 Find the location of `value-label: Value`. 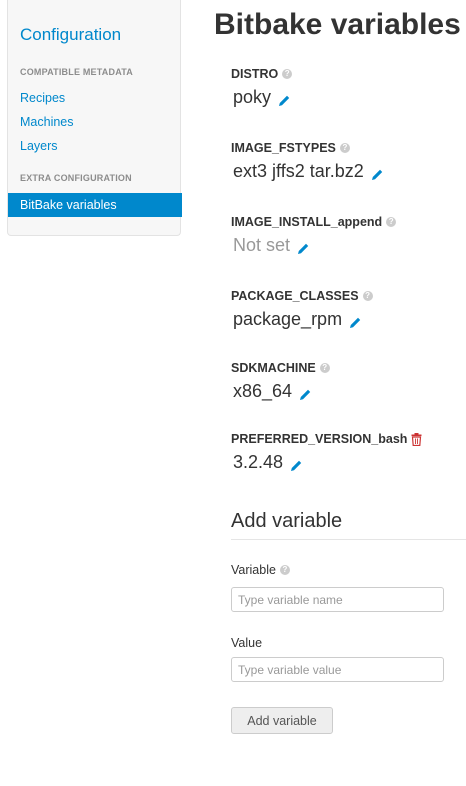

value-label: Value is located at coordinates (247, 643).